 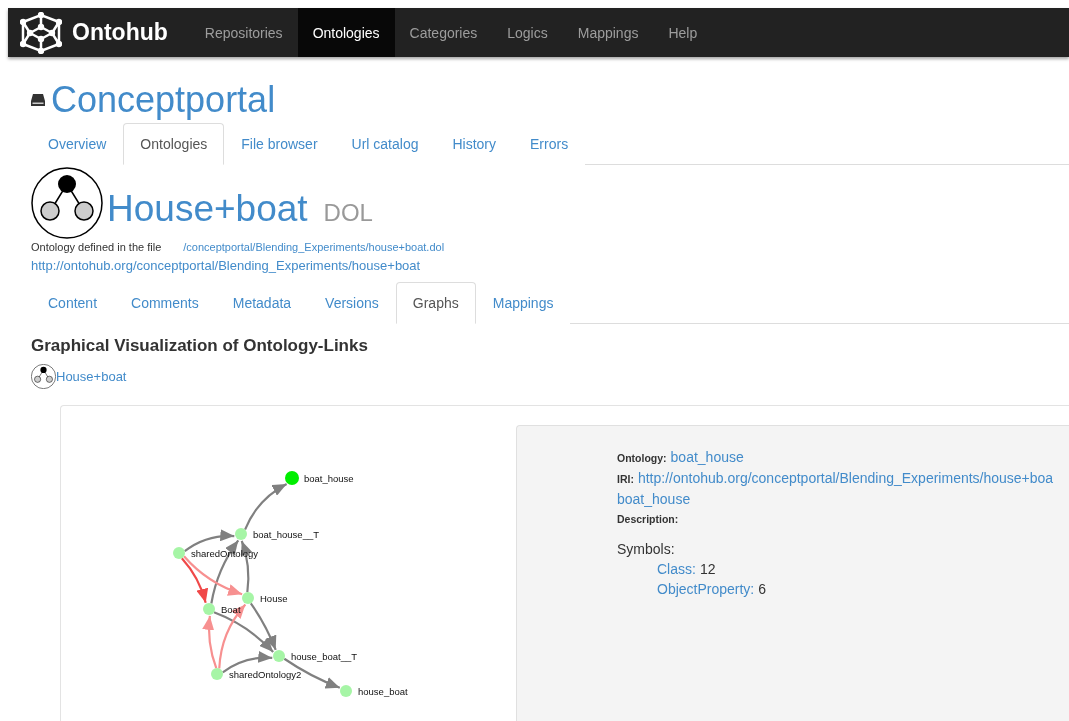 I want to click on logo-icon, so click(x=41, y=32).